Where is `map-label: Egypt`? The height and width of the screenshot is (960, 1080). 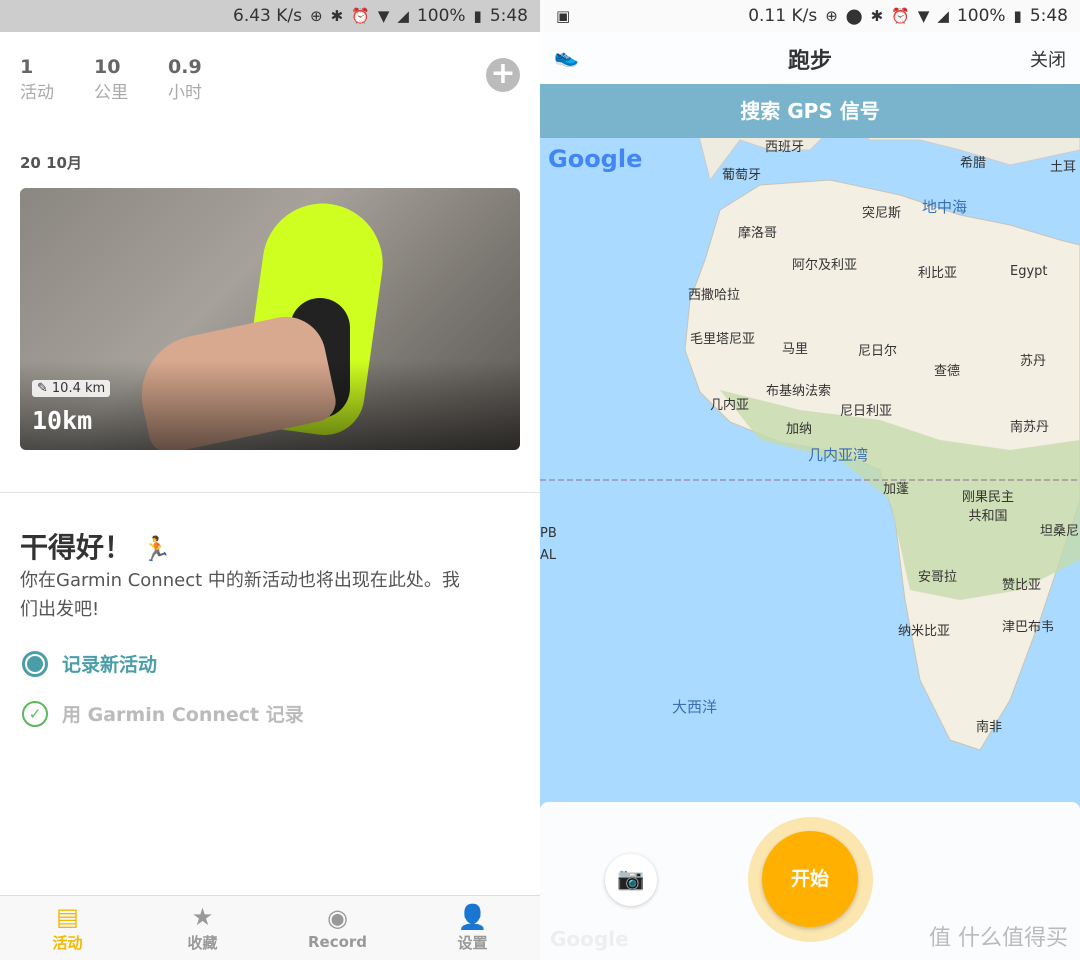 map-label: Egypt is located at coordinates (1029, 271).